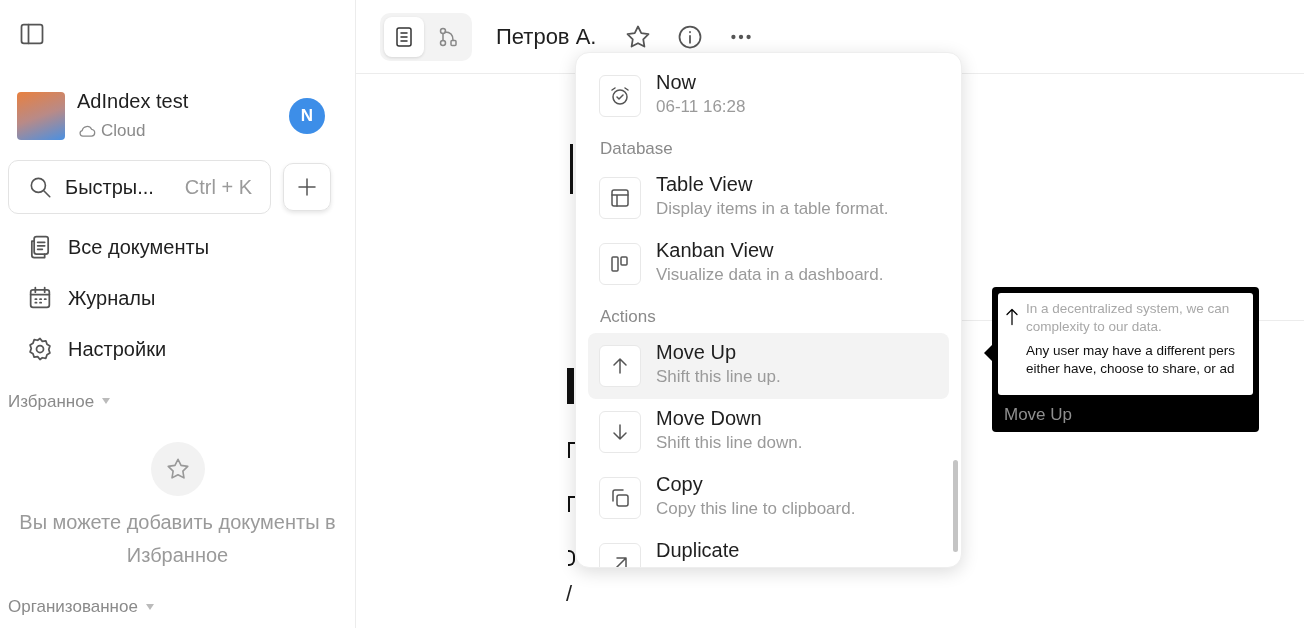  What do you see at coordinates (1038, 415) in the screenshot?
I see `tooltip-label: Move Up` at bounding box center [1038, 415].